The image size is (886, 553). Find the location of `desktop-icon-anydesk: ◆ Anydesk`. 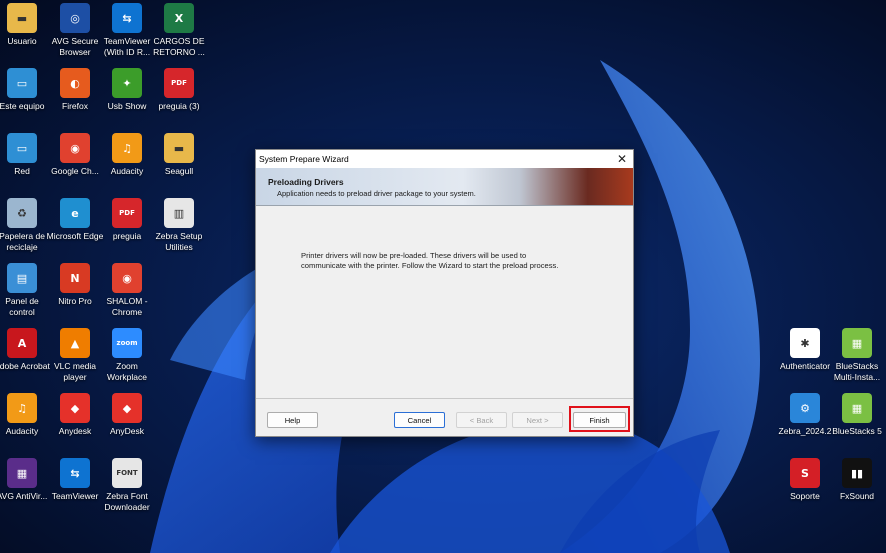

desktop-icon-anydesk: ◆ Anydesk is located at coordinates (75, 415).